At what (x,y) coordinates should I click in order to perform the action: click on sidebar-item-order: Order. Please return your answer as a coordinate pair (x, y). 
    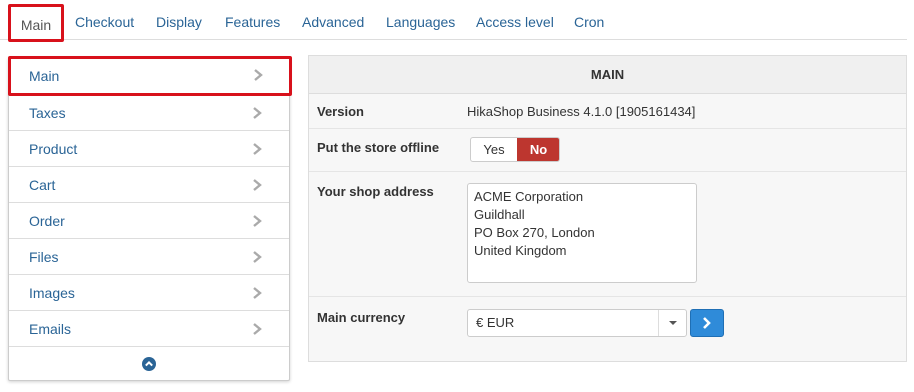
    Looking at the image, I should click on (149, 221).